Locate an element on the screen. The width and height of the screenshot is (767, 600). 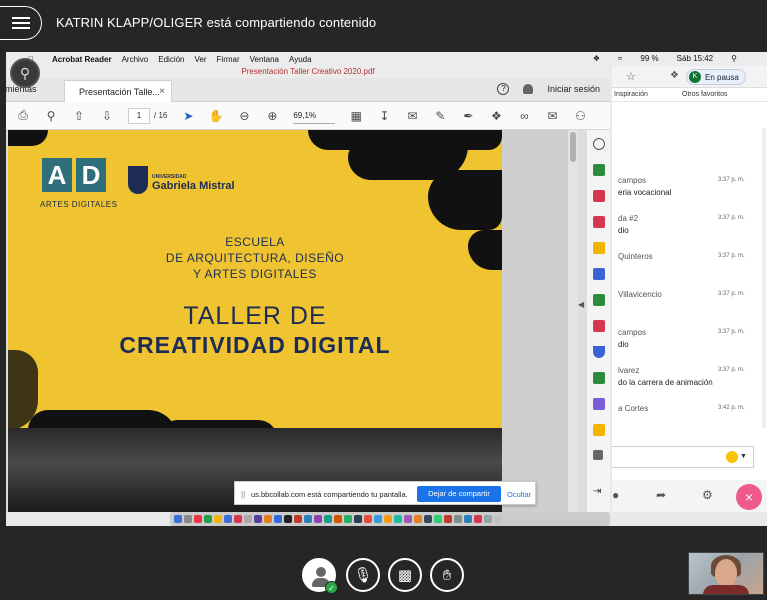
page-number-input: 1 is located at coordinates (139, 115).